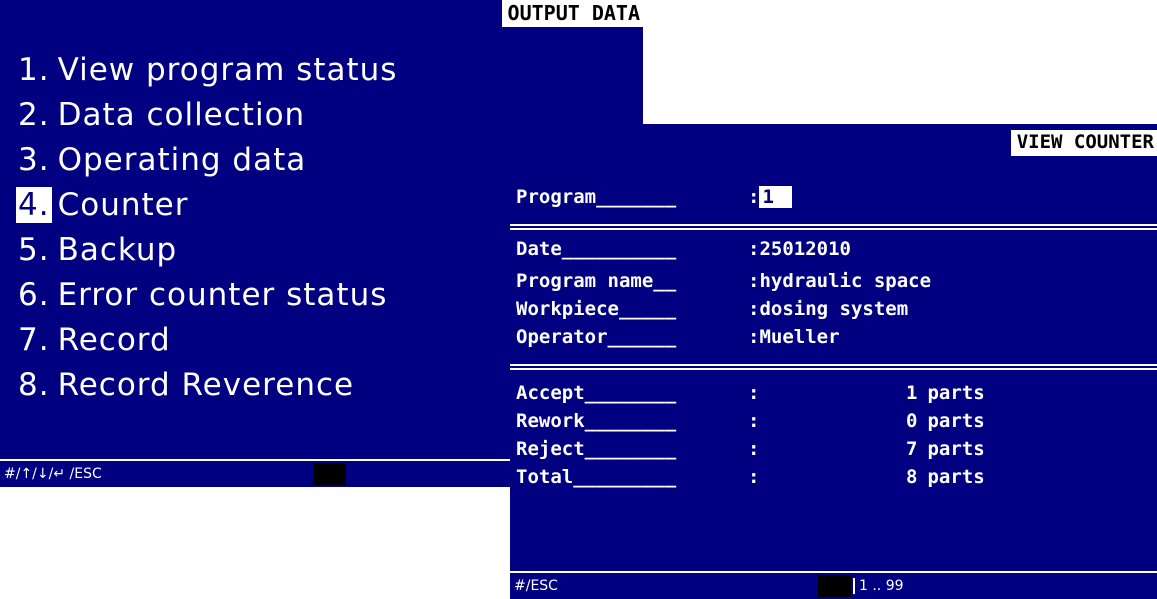 The image size is (1157, 599). Describe the element at coordinates (596, 393) in the screenshot. I see `count-label: Accept________` at that location.